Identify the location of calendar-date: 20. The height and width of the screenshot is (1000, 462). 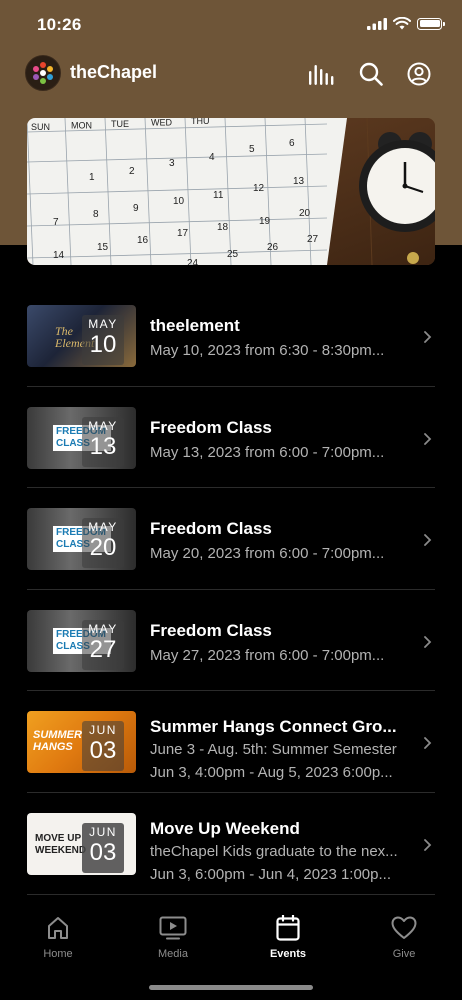
(305, 213).